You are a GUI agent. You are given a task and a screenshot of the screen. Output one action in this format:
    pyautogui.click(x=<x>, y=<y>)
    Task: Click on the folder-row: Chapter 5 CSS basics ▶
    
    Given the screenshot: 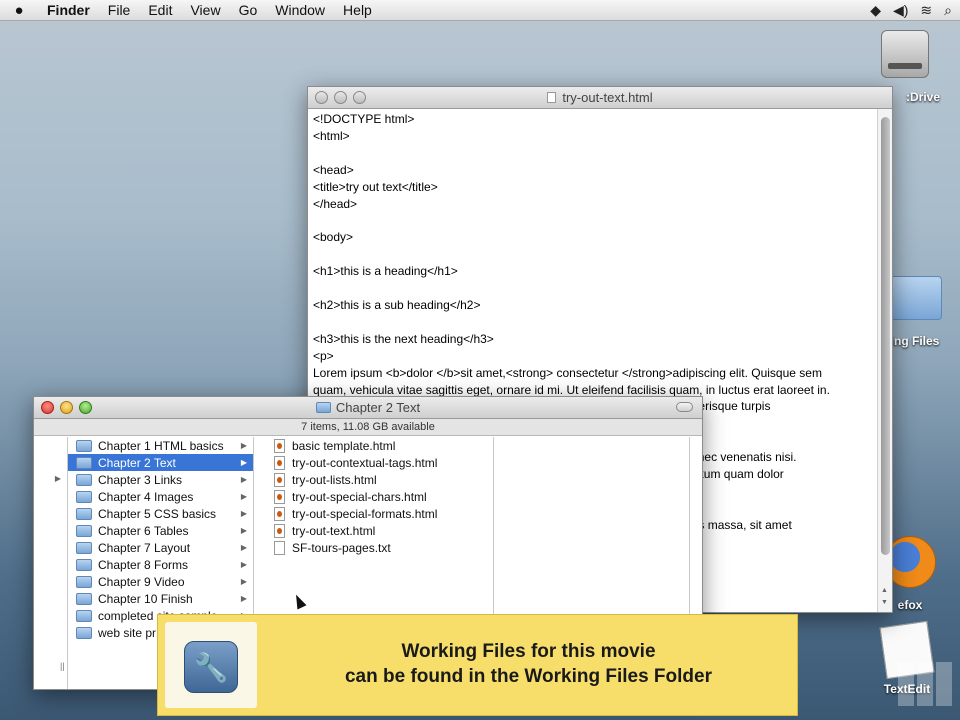 What is the action you would take?
    pyautogui.click(x=160, y=513)
    